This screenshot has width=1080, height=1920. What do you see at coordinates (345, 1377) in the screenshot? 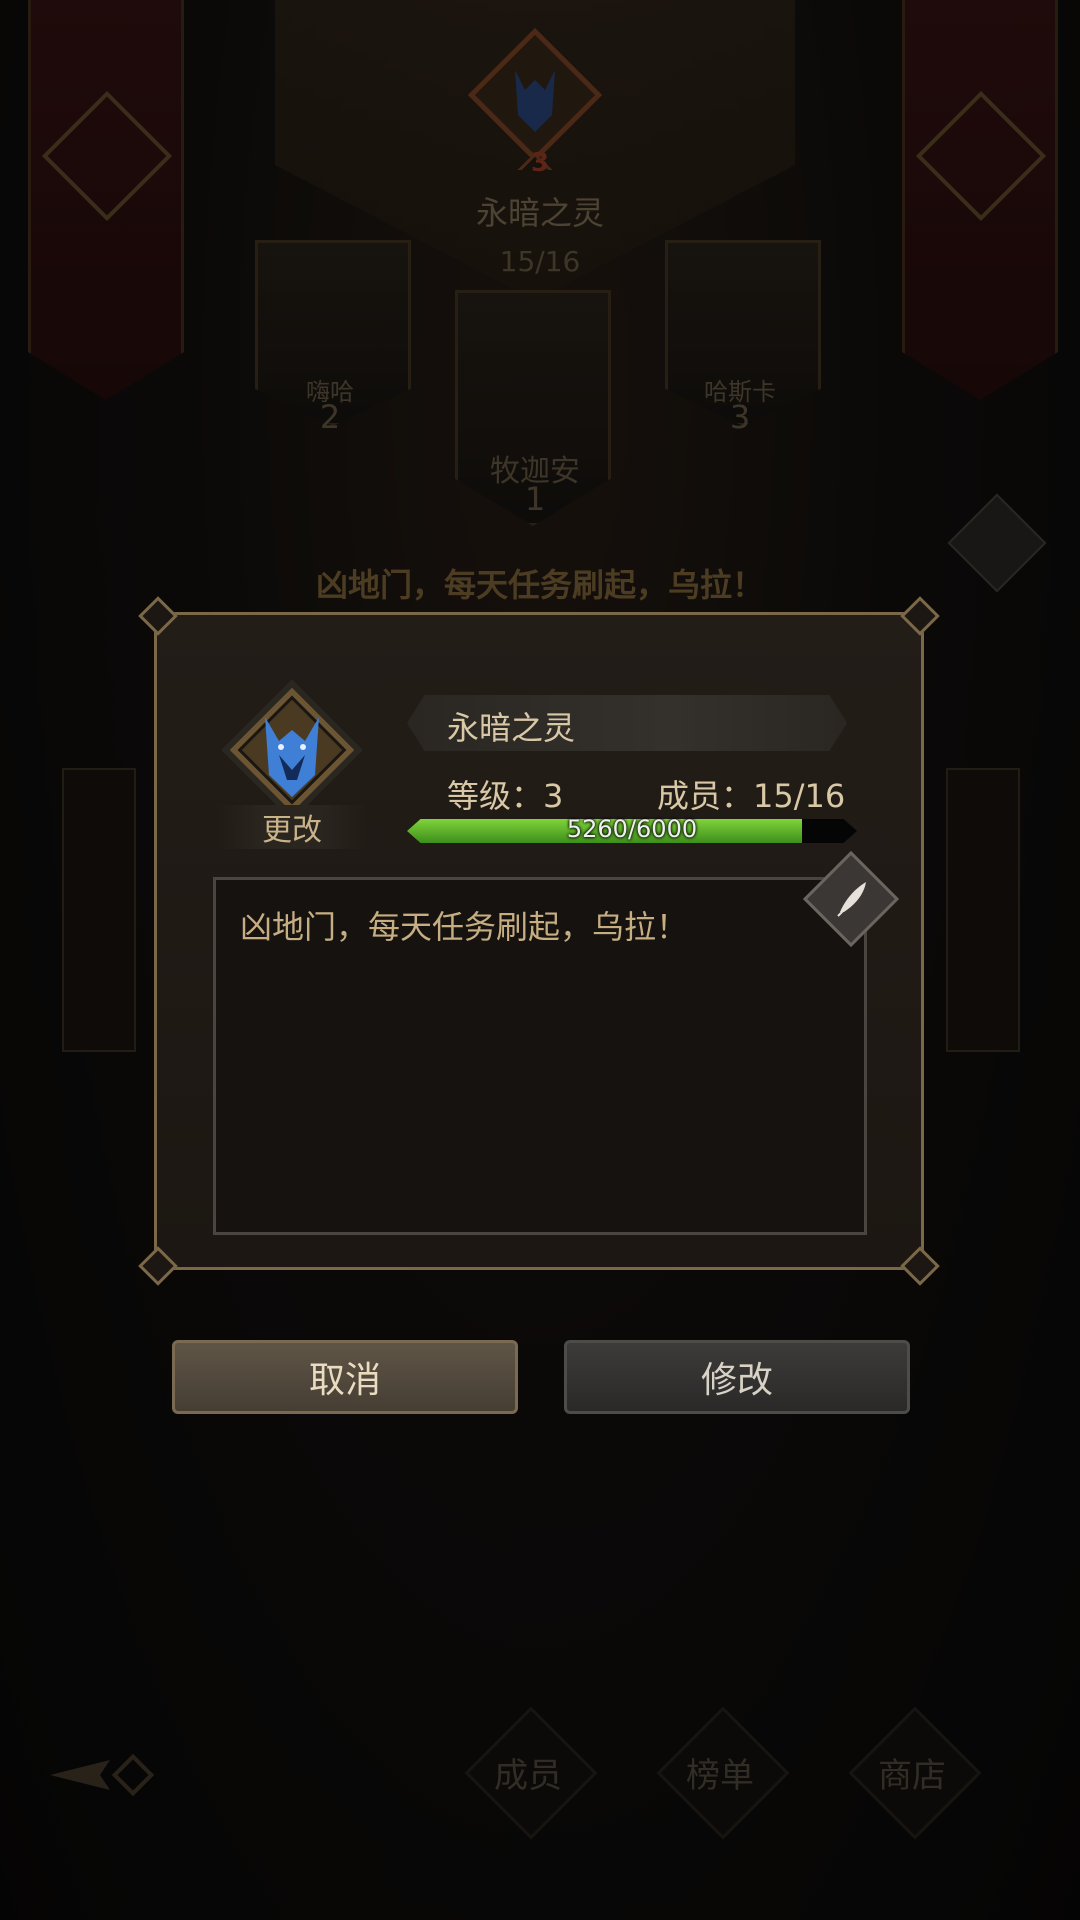
I see `cancel-button: 取消` at bounding box center [345, 1377].